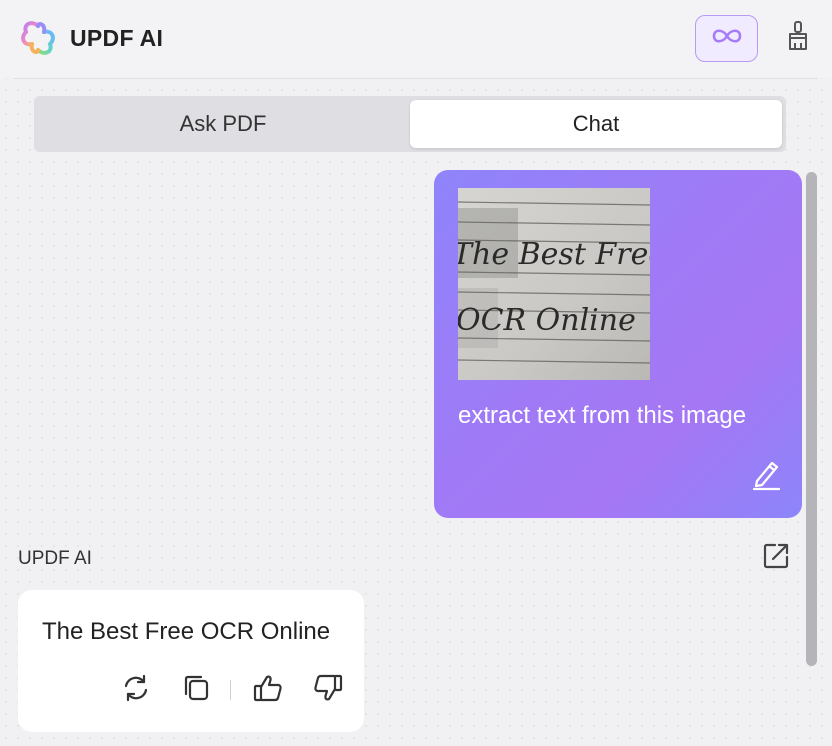  I want to click on scrollbar-thumb, so click(811, 419).